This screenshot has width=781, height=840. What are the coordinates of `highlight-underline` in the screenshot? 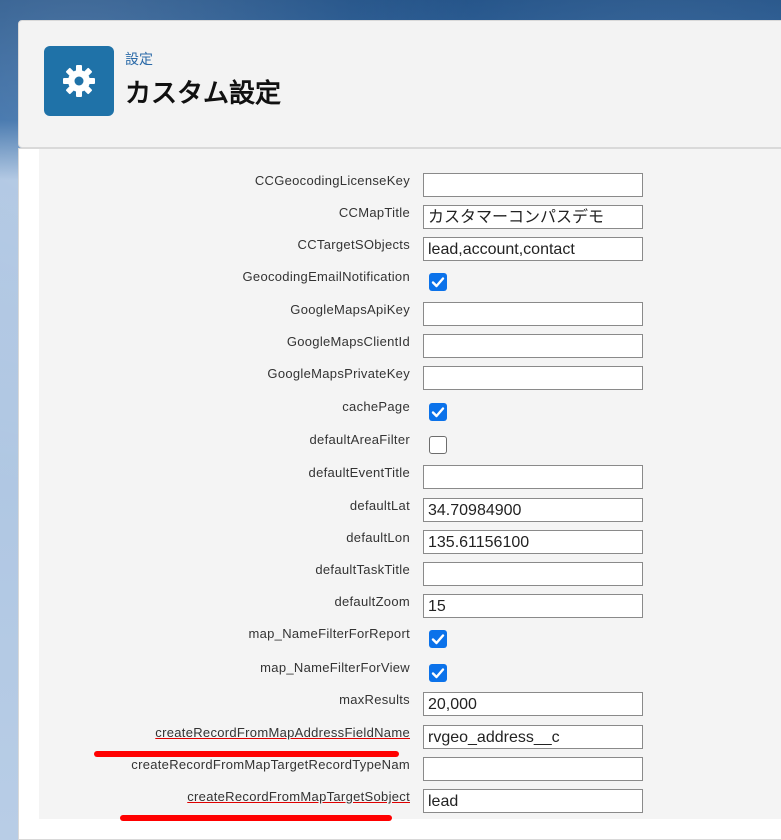 It's located at (256, 818).